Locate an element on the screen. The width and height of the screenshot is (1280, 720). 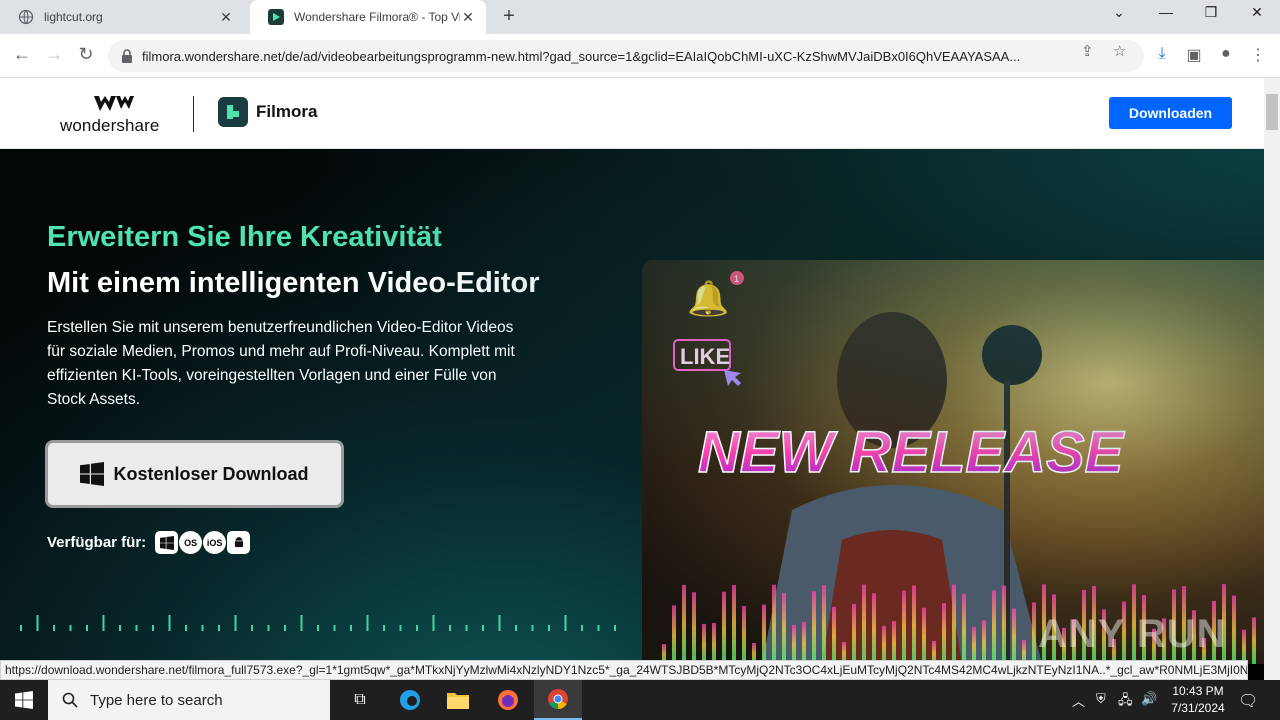
tab-filmora: Wondershare Filmora® - Top Vi ✕ is located at coordinates (368, 17).